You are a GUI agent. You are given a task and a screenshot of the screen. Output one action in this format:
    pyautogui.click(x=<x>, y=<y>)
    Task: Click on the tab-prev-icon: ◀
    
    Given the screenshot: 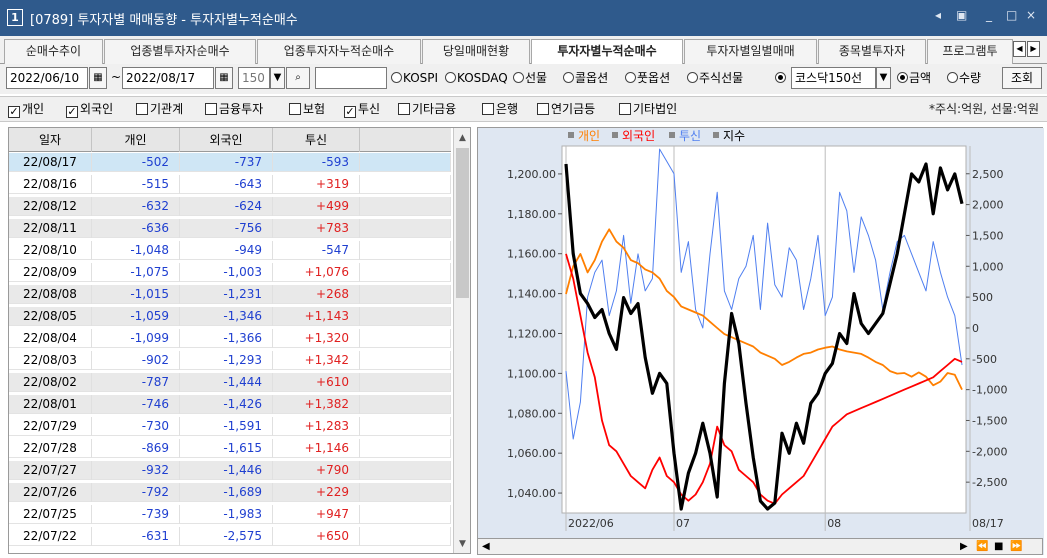 What is the action you would take?
    pyautogui.click(x=1019, y=49)
    